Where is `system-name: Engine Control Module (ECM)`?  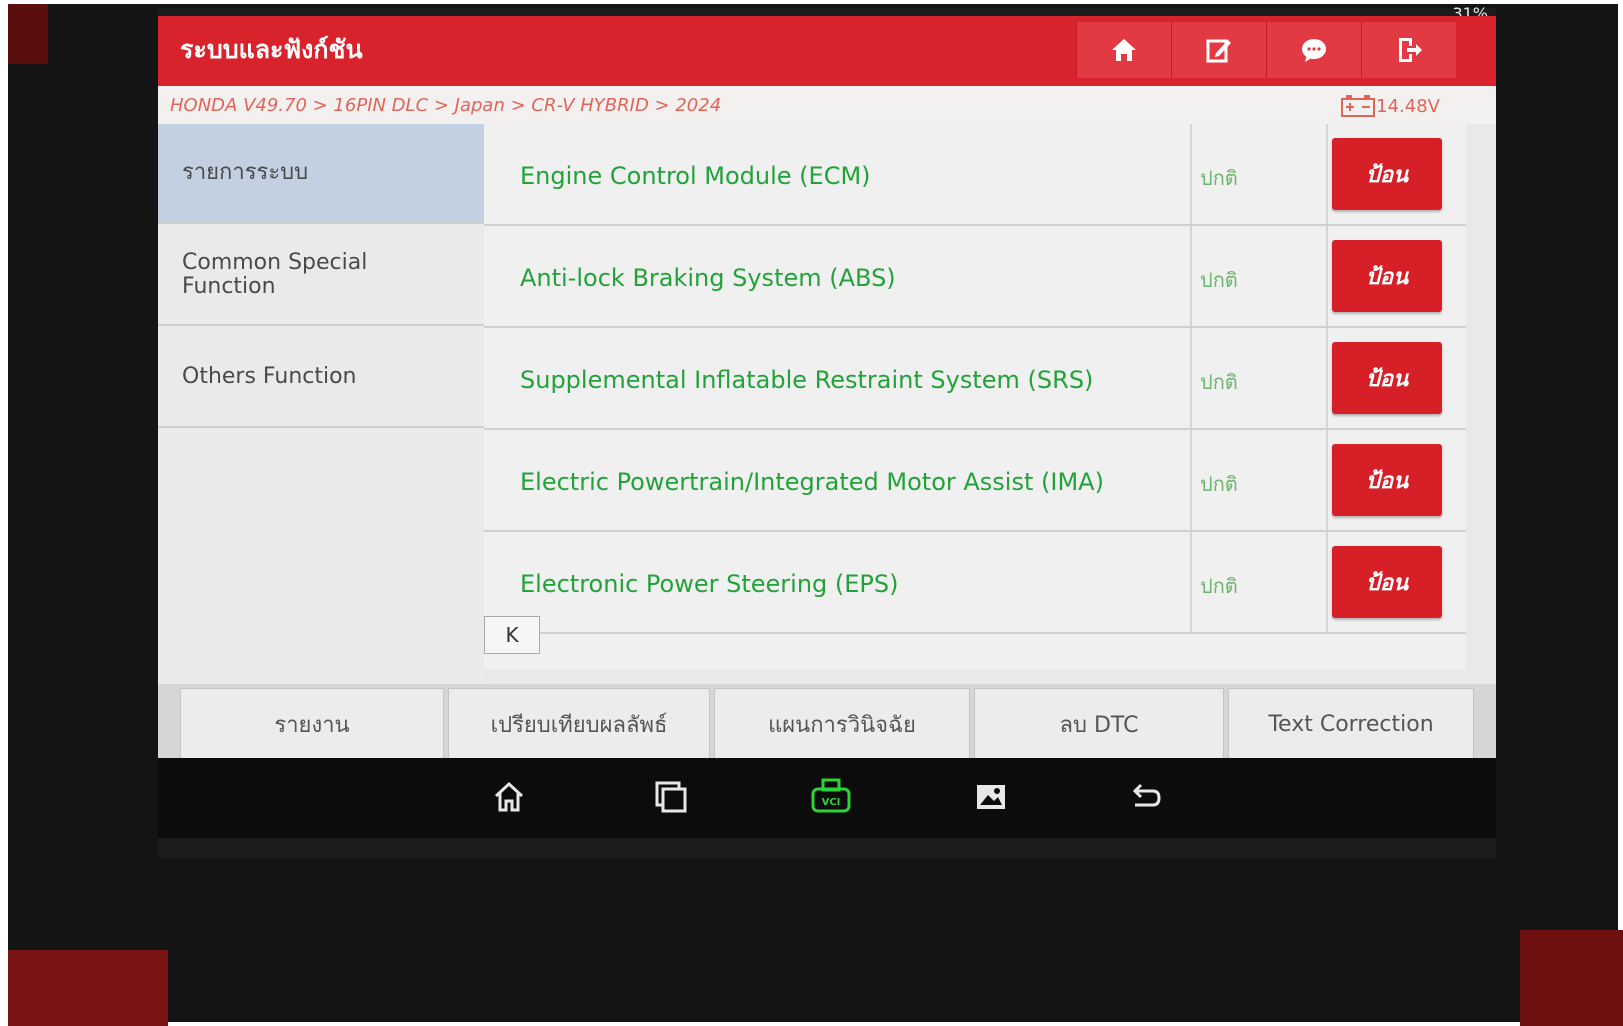 system-name: Engine Control Module (ECM) is located at coordinates (695, 176).